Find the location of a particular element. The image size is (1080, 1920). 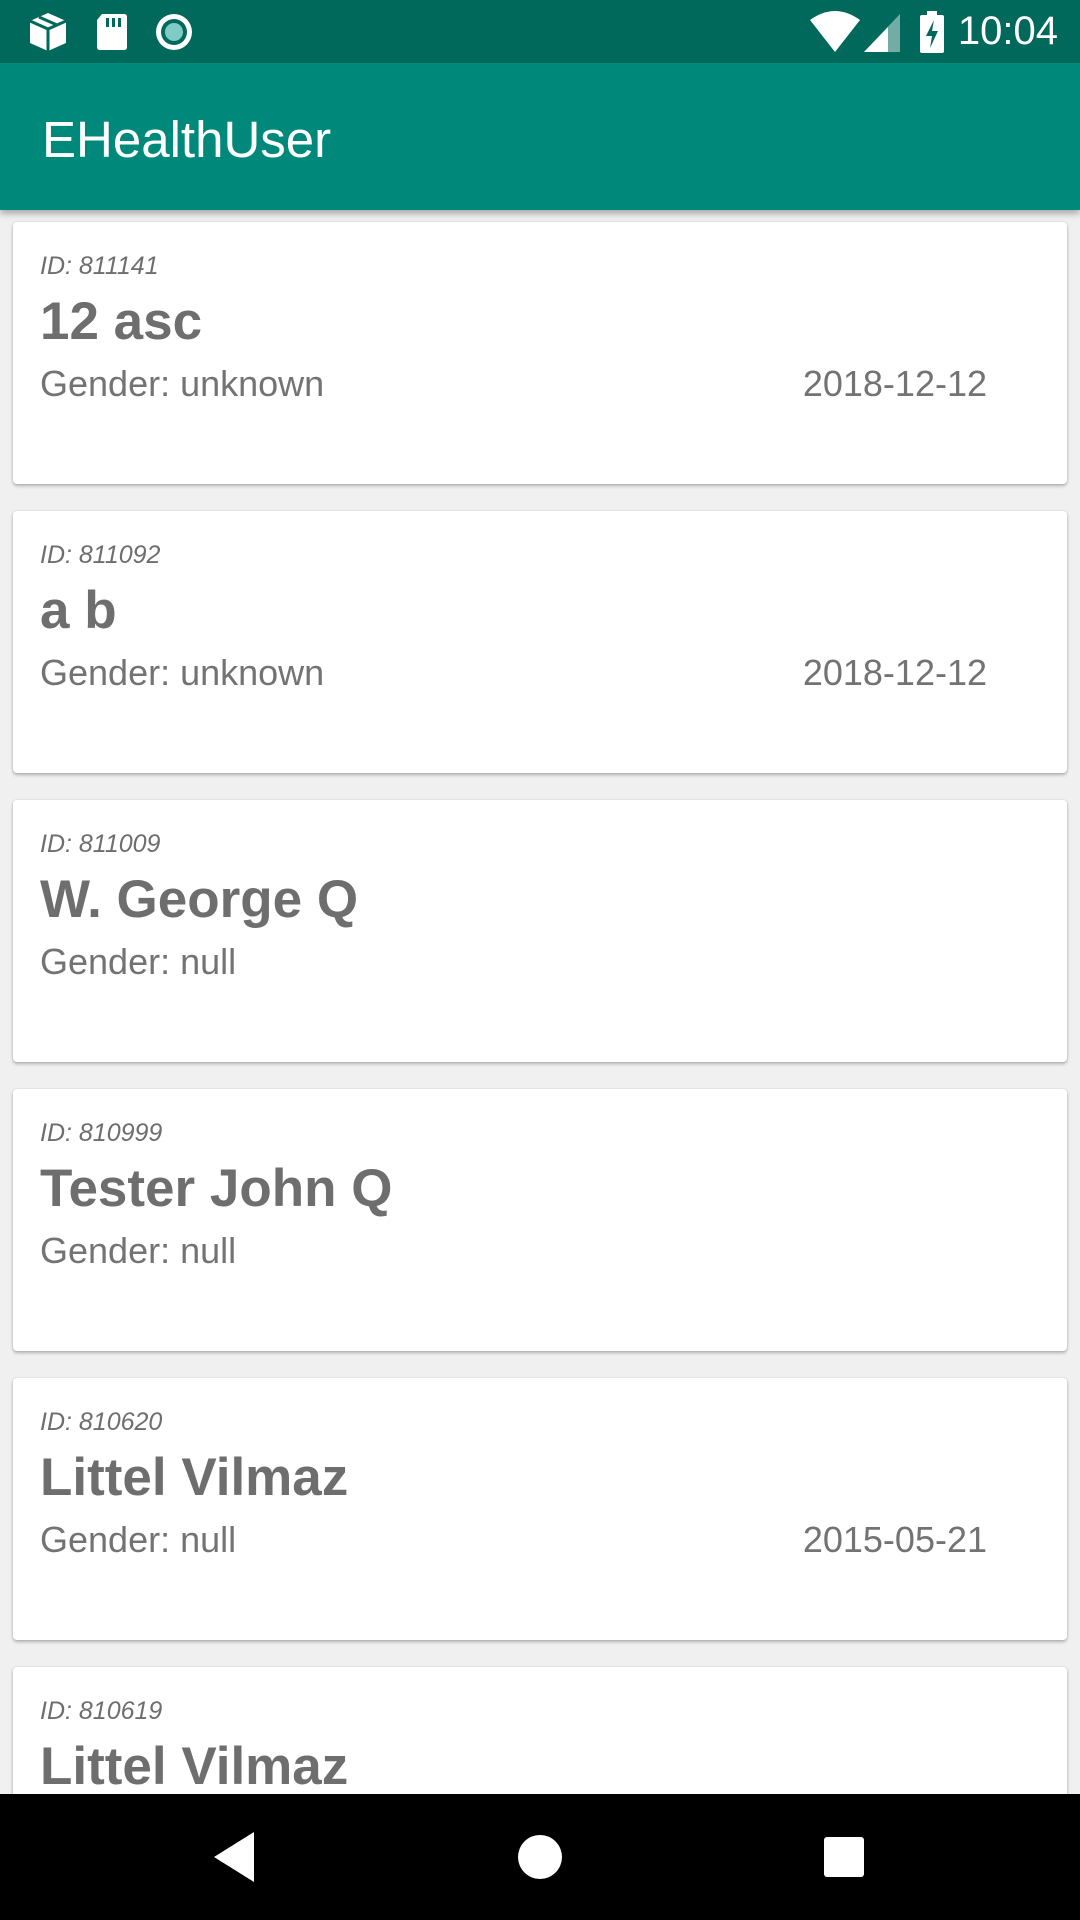

navigation-bar is located at coordinates (540, 1857).